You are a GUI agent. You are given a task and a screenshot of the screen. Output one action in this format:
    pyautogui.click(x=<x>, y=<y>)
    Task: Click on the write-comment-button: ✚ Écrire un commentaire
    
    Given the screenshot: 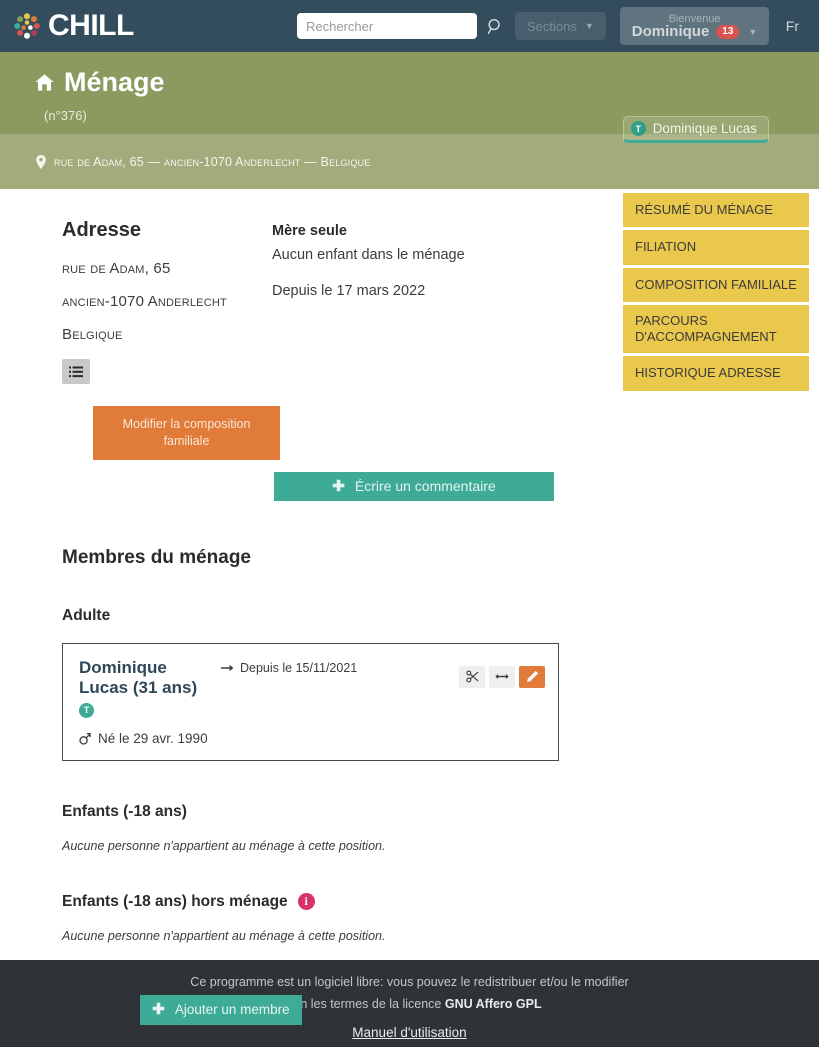 What is the action you would take?
    pyautogui.click(x=414, y=486)
    